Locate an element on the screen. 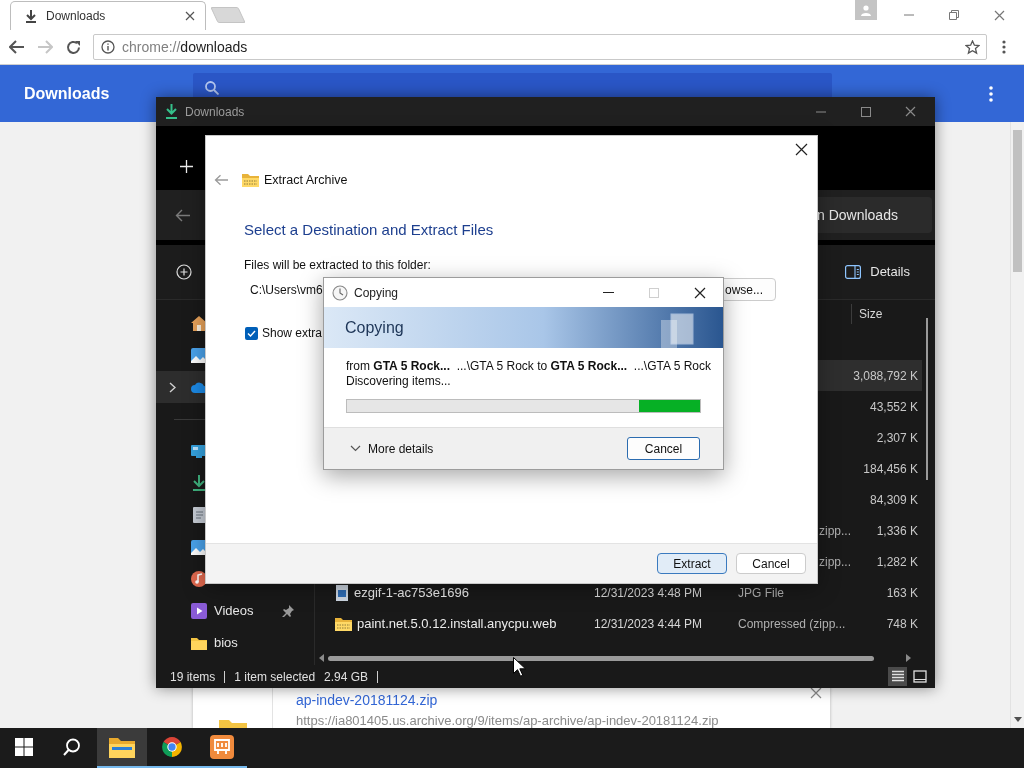 The height and width of the screenshot is (768, 1024). copy-source-text: from GTA 5 Rock... ...\GTA 5 Rock to GTA 5 Rock... ...\GTA 5 Rock is located at coordinates (529, 366).